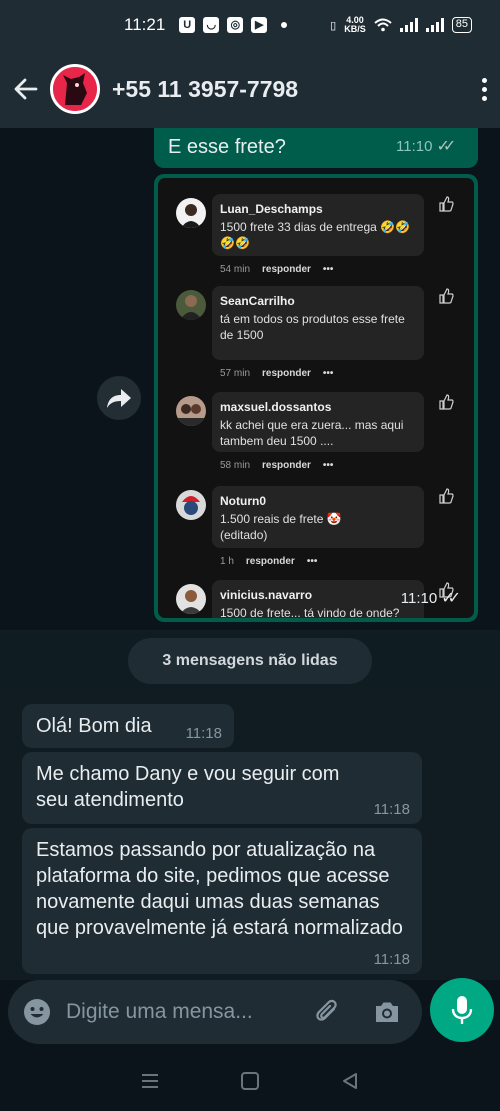  Describe the element at coordinates (271, 209) in the screenshot. I see `comment-user: Luan_Deschamps` at that location.